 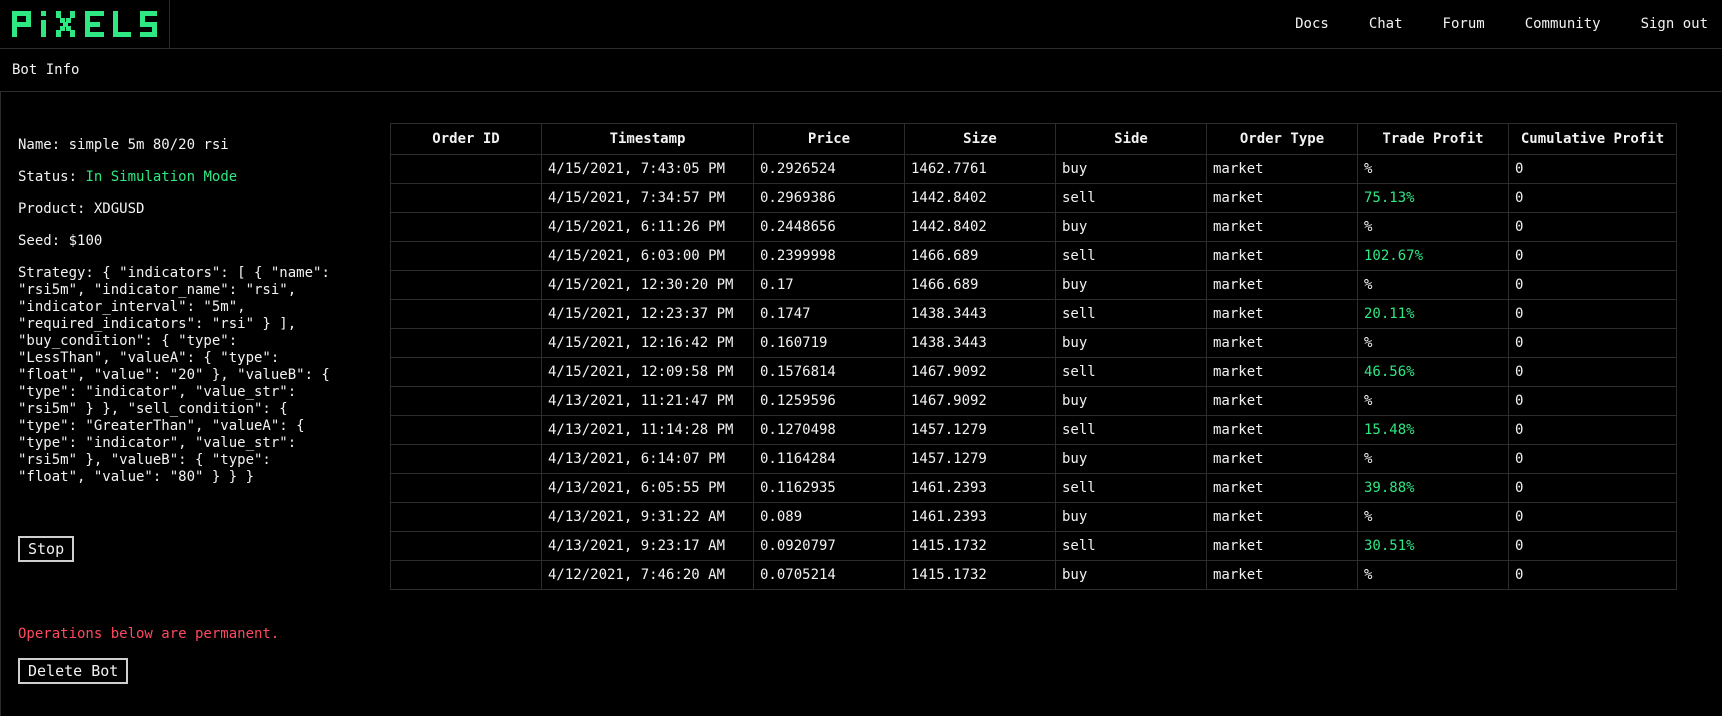 I want to click on logo, so click(x=85, y=24).